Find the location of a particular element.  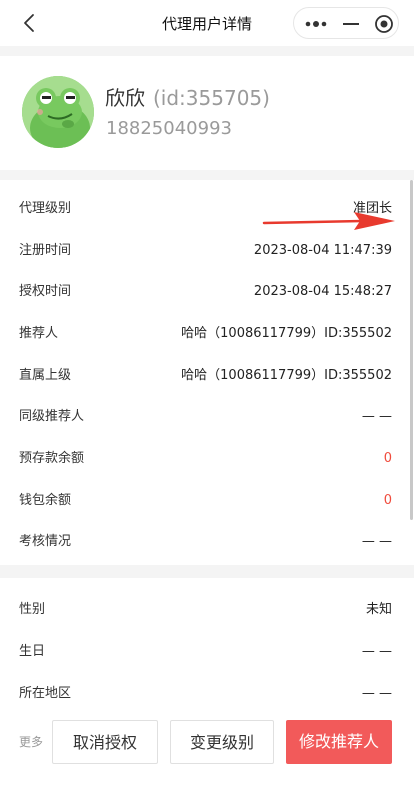

user-id: (id:355705) is located at coordinates (211, 98).